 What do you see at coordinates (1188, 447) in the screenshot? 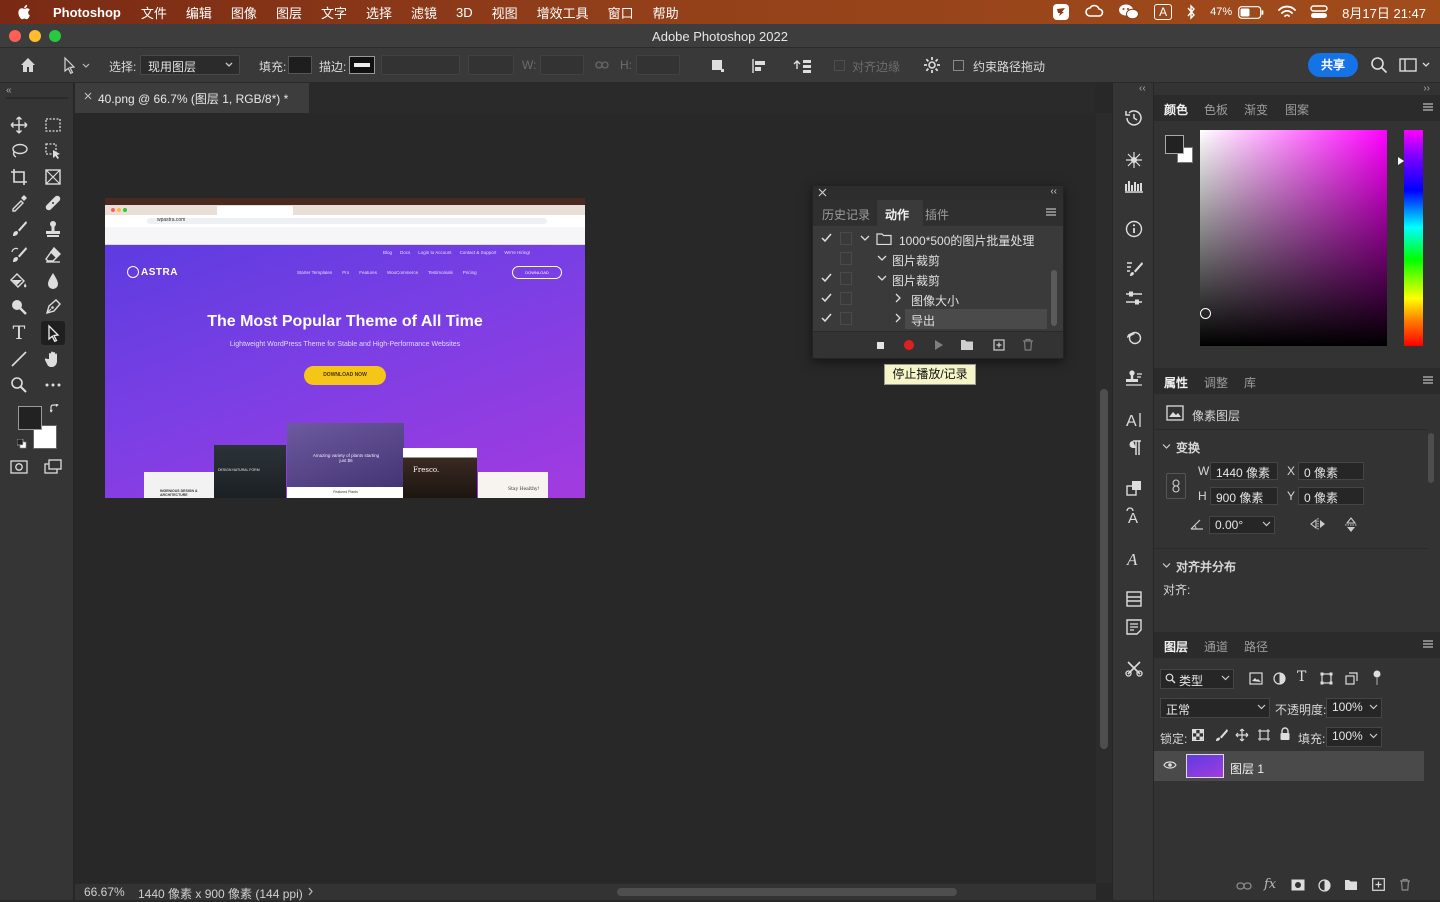
I see `transform-section-title: 变换` at bounding box center [1188, 447].